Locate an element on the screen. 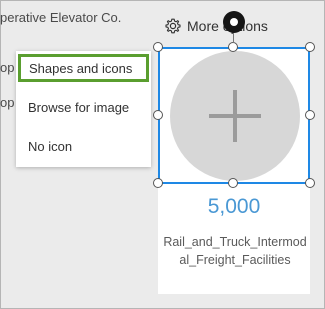 The width and height of the screenshot is (325, 309). more-options-button: More options is located at coordinates (216, 26).